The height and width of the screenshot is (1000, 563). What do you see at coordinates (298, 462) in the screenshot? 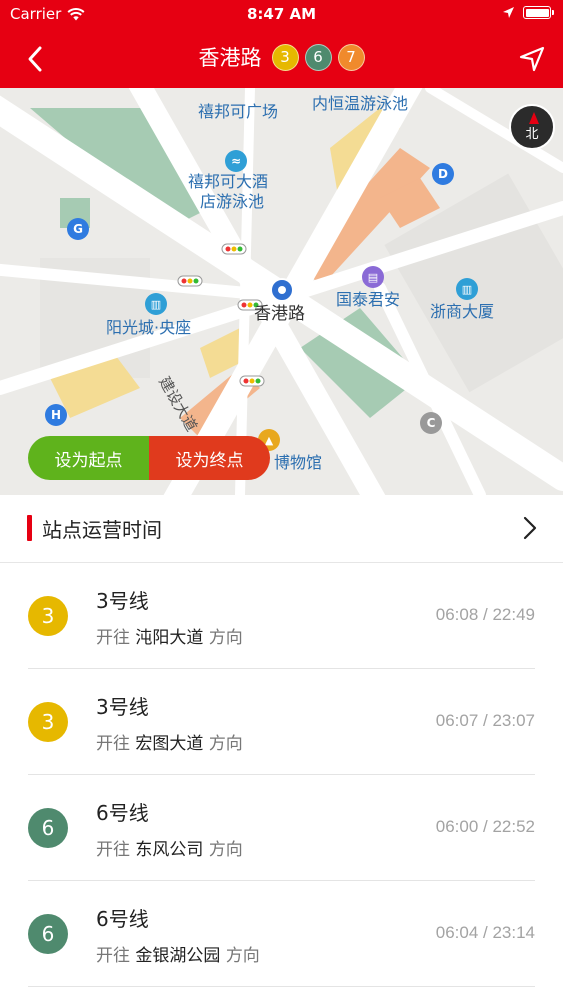
I see `map-label-museum: 博物馆` at bounding box center [298, 462].